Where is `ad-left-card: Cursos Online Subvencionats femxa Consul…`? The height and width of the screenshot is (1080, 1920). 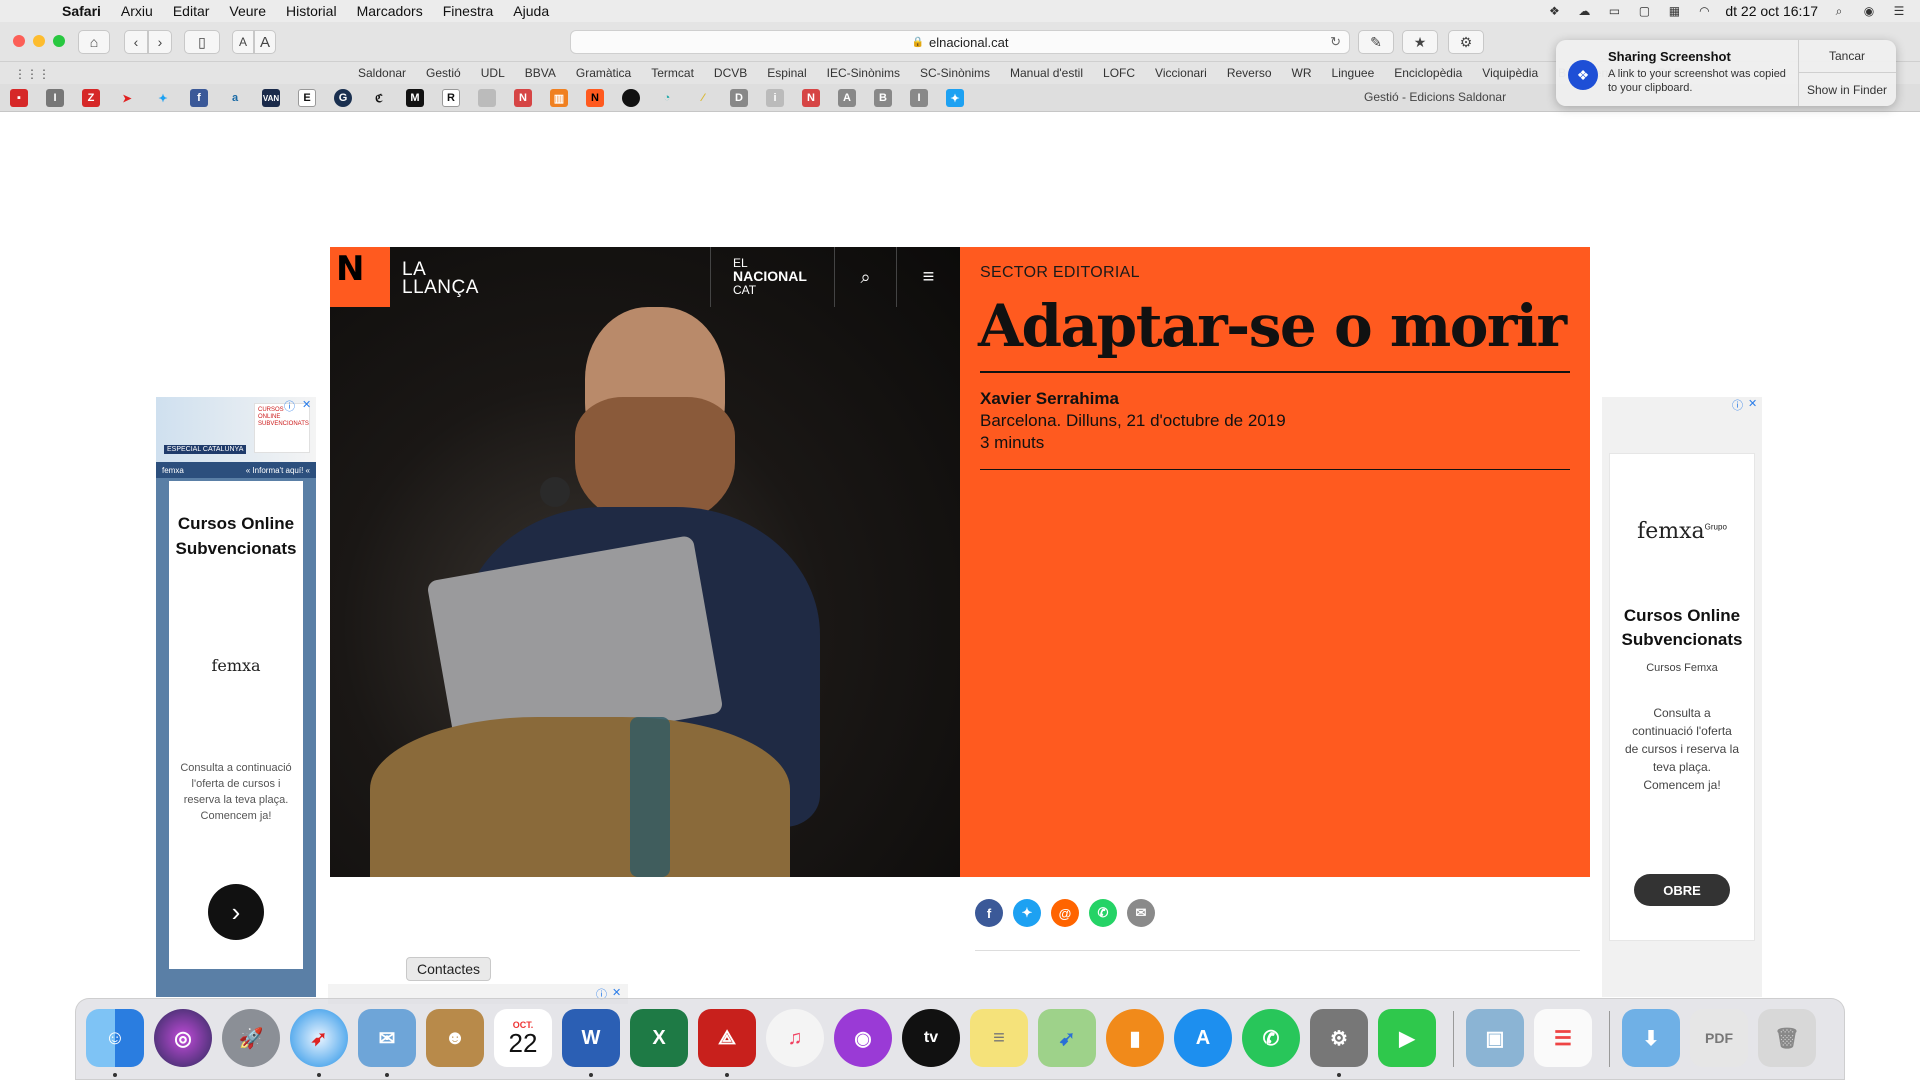 ad-left-card: Cursos Online Subvencionats femxa Consul… is located at coordinates (236, 725).